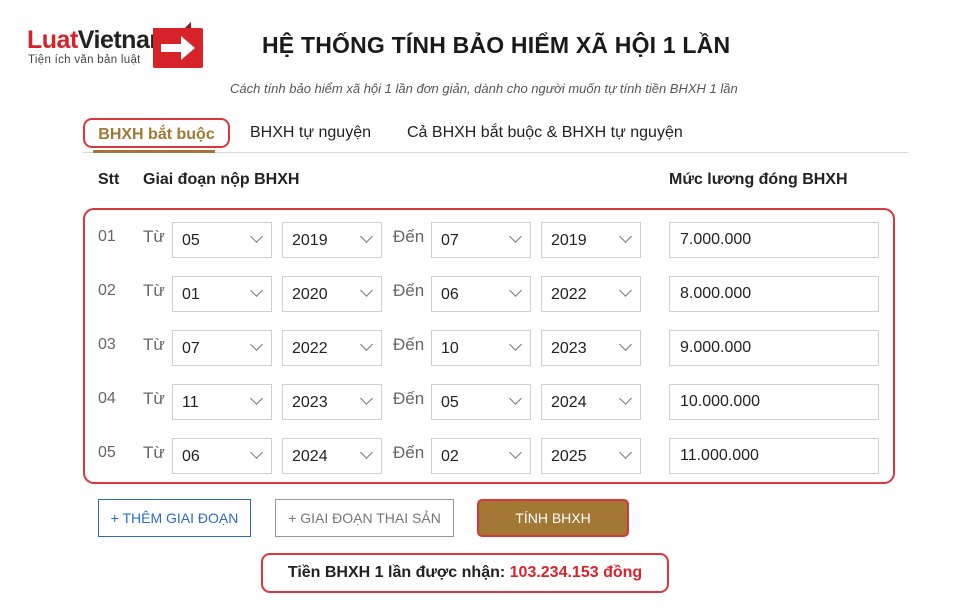 This screenshot has width=973, height=615. What do you see at coordinates (591, 294) in the screenshot?
I see `to-year-select: 2022` at bounding box center [591, 294].